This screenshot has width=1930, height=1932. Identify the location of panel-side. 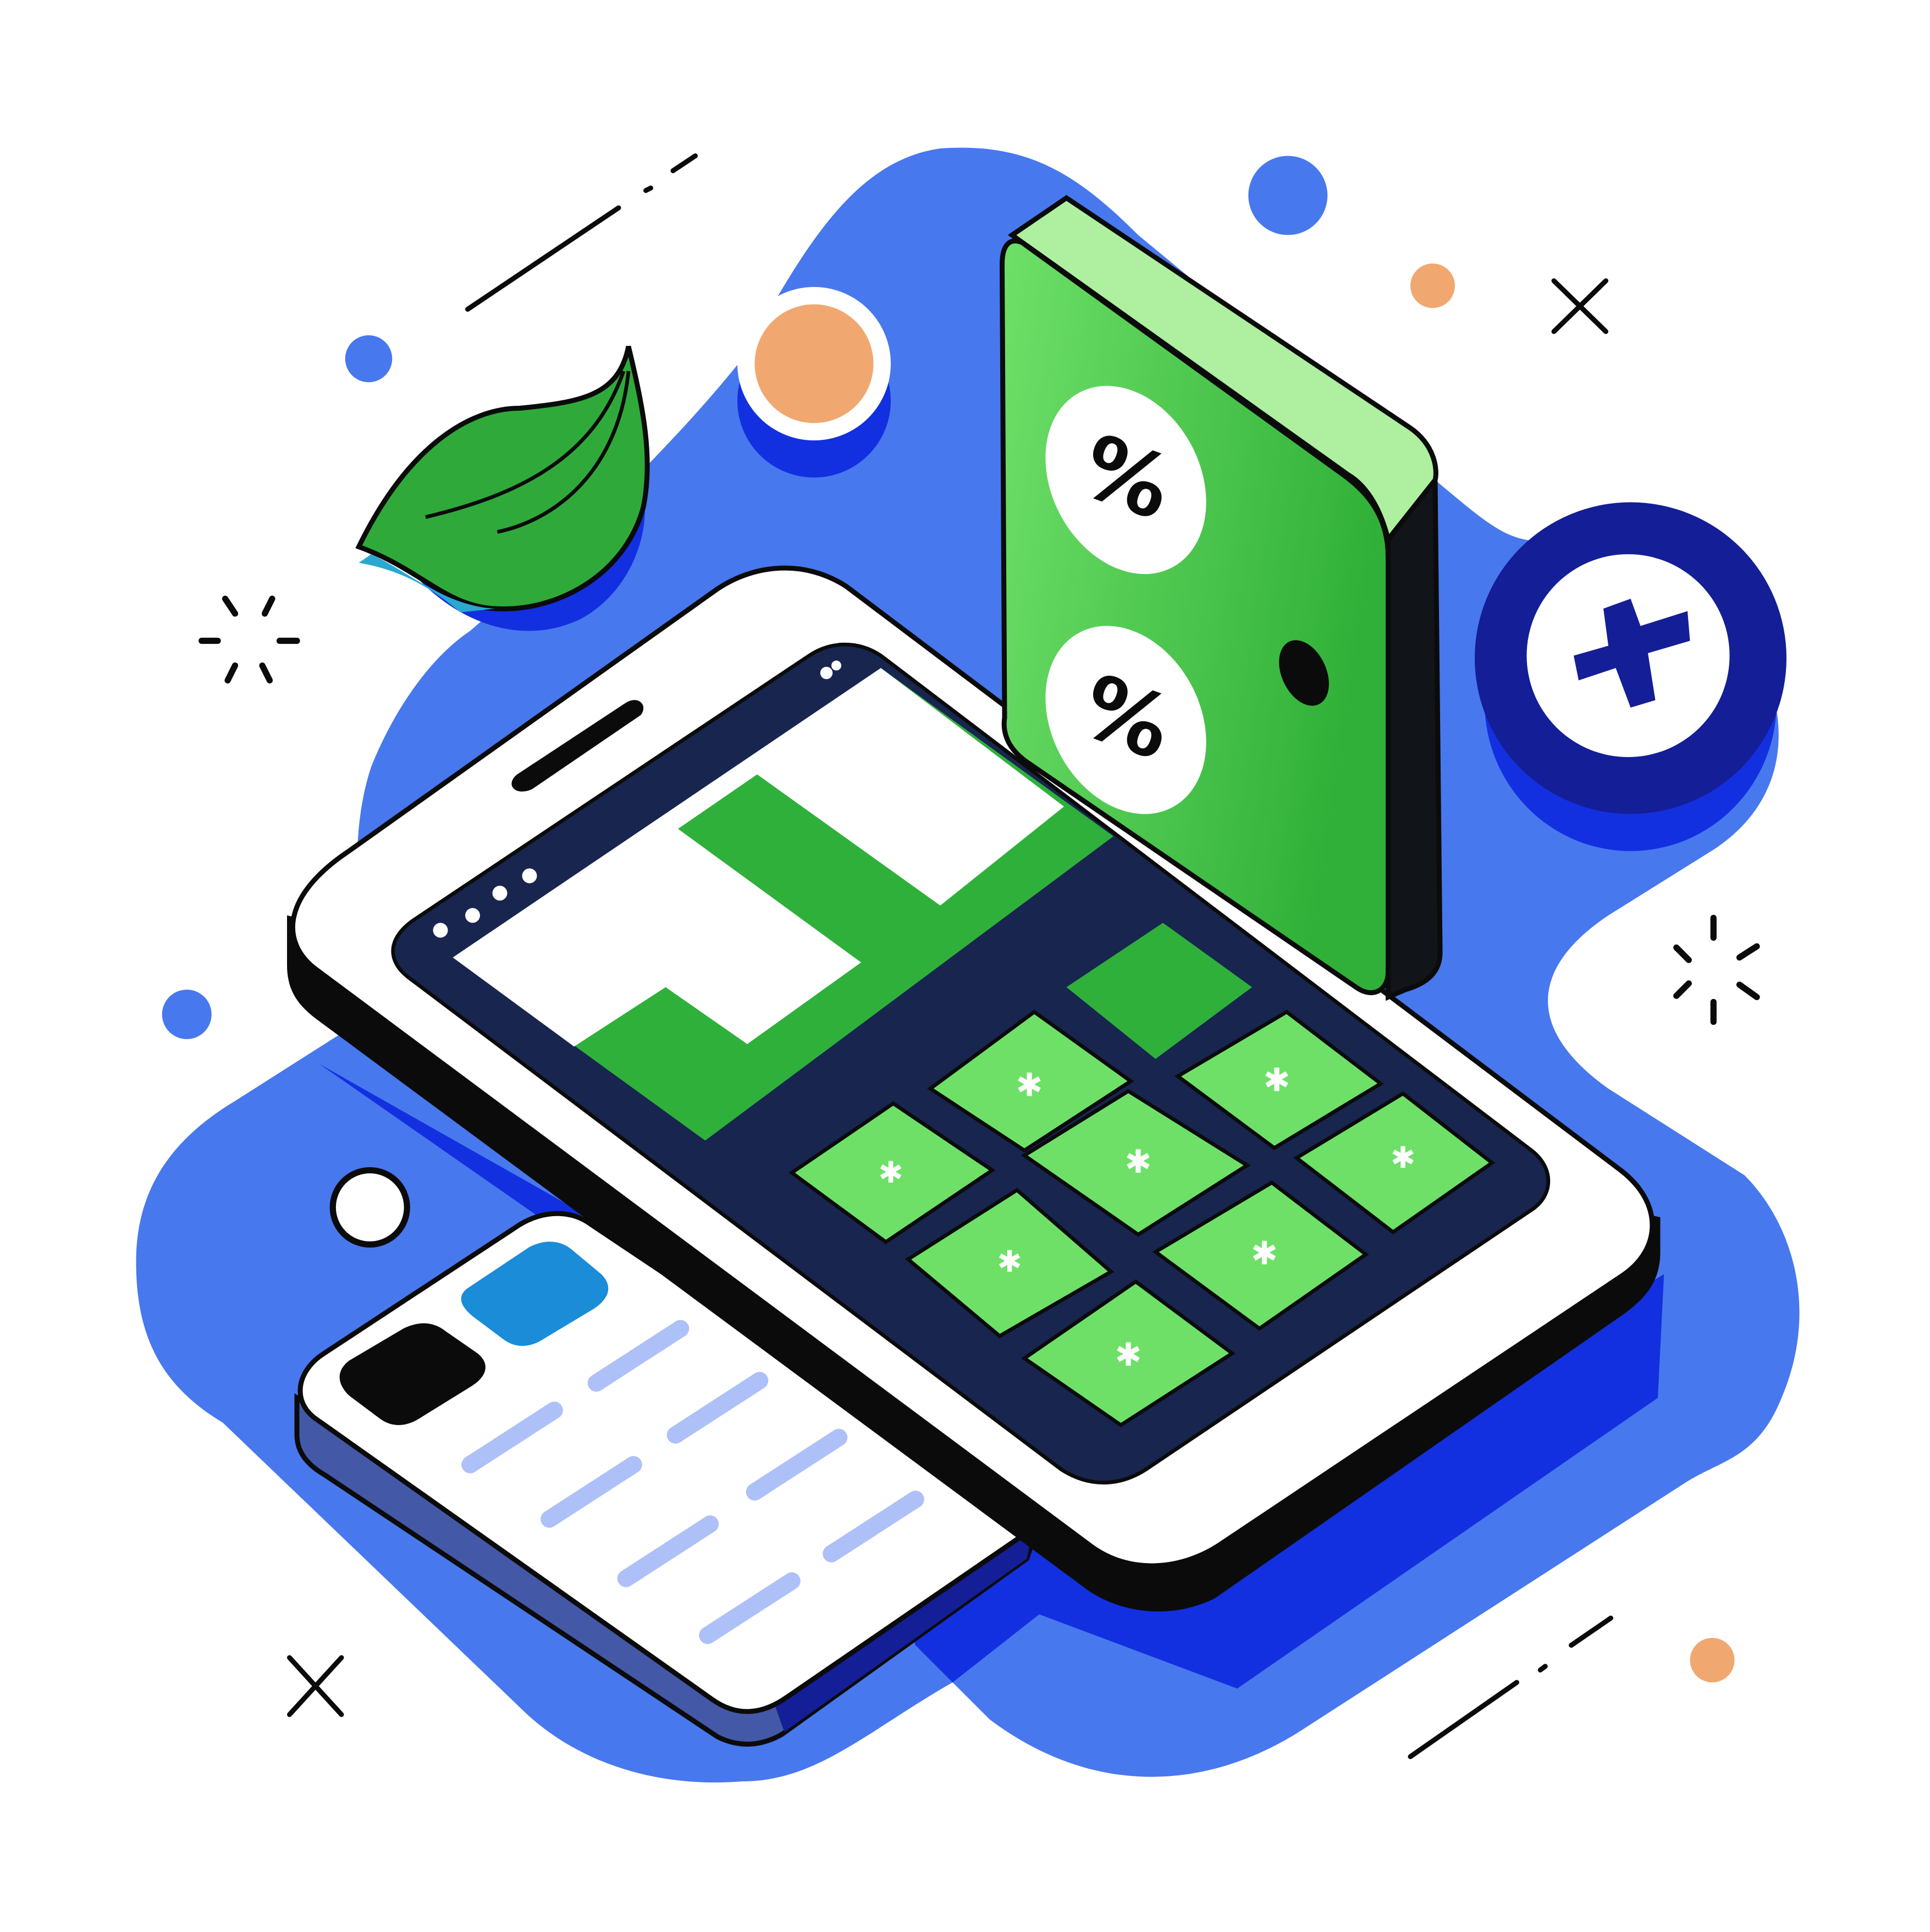
(1415, 737).